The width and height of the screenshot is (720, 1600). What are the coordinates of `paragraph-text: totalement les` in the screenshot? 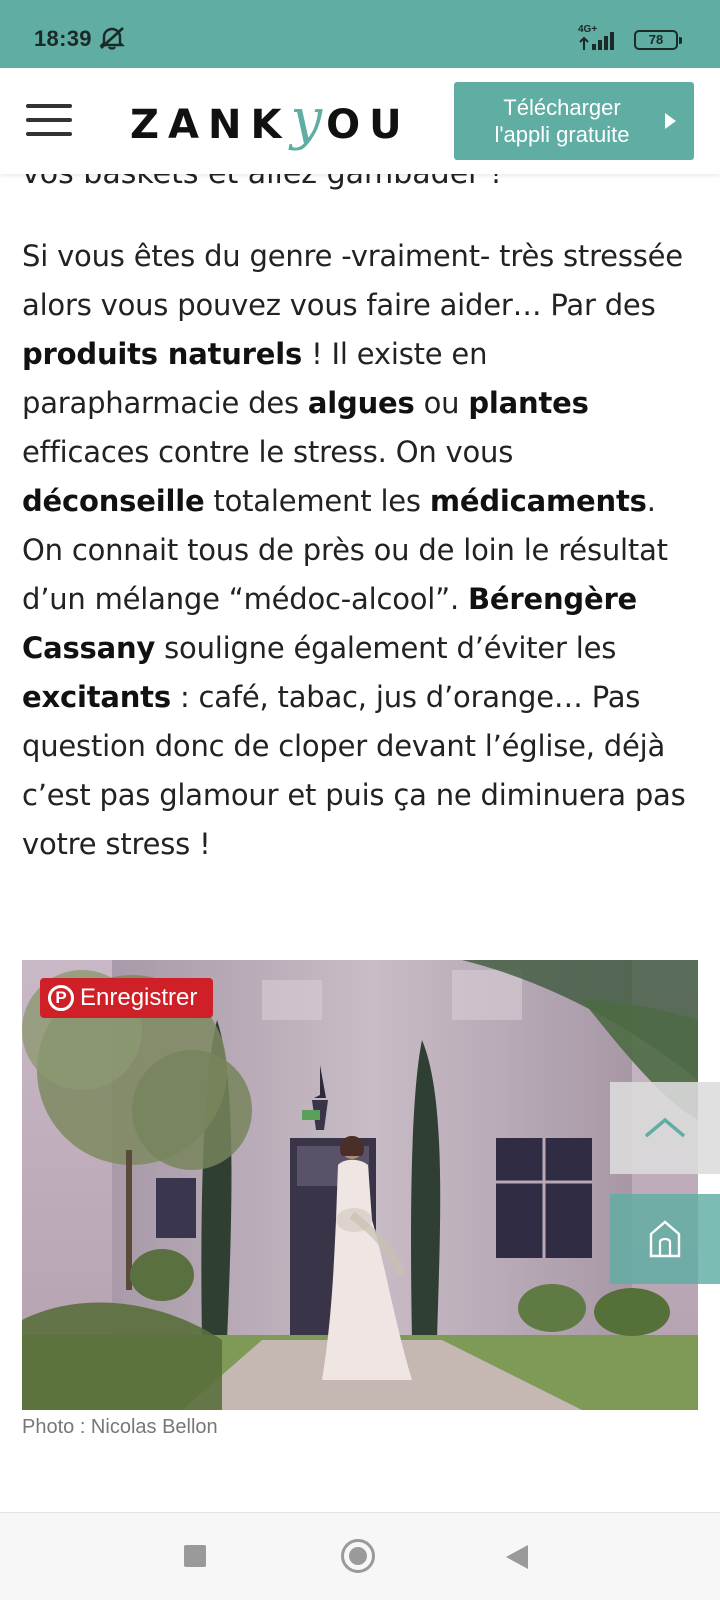 It's located at (317, 501).